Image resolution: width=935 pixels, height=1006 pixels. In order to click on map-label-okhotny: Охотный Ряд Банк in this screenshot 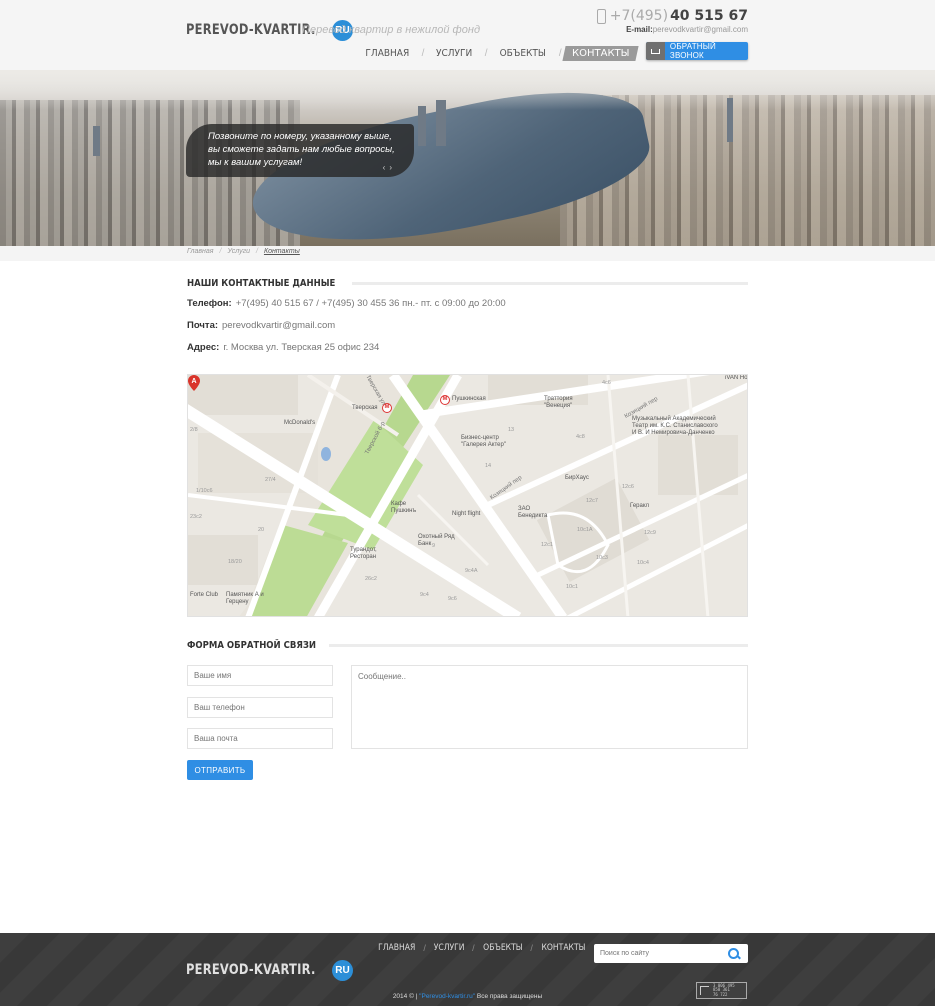, I will do `click(436, 540)`.